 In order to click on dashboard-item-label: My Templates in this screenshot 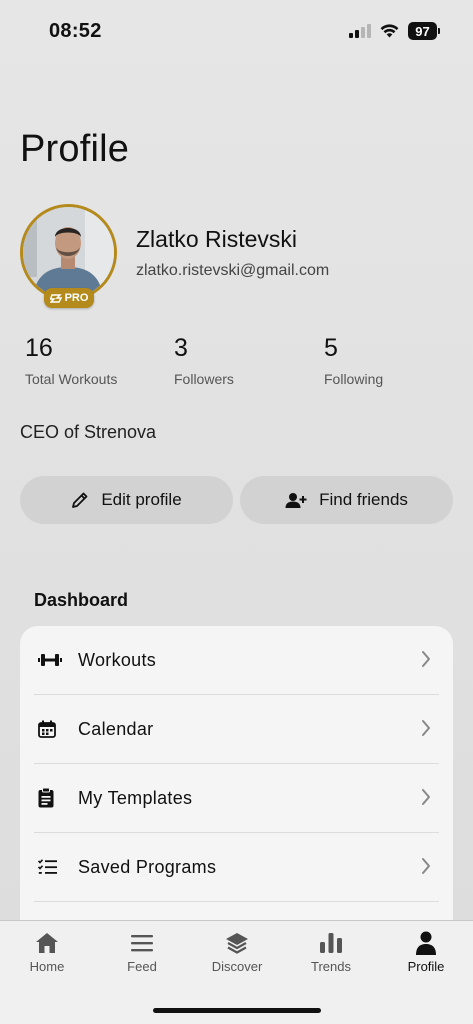, I will do `click(135, 797)`.